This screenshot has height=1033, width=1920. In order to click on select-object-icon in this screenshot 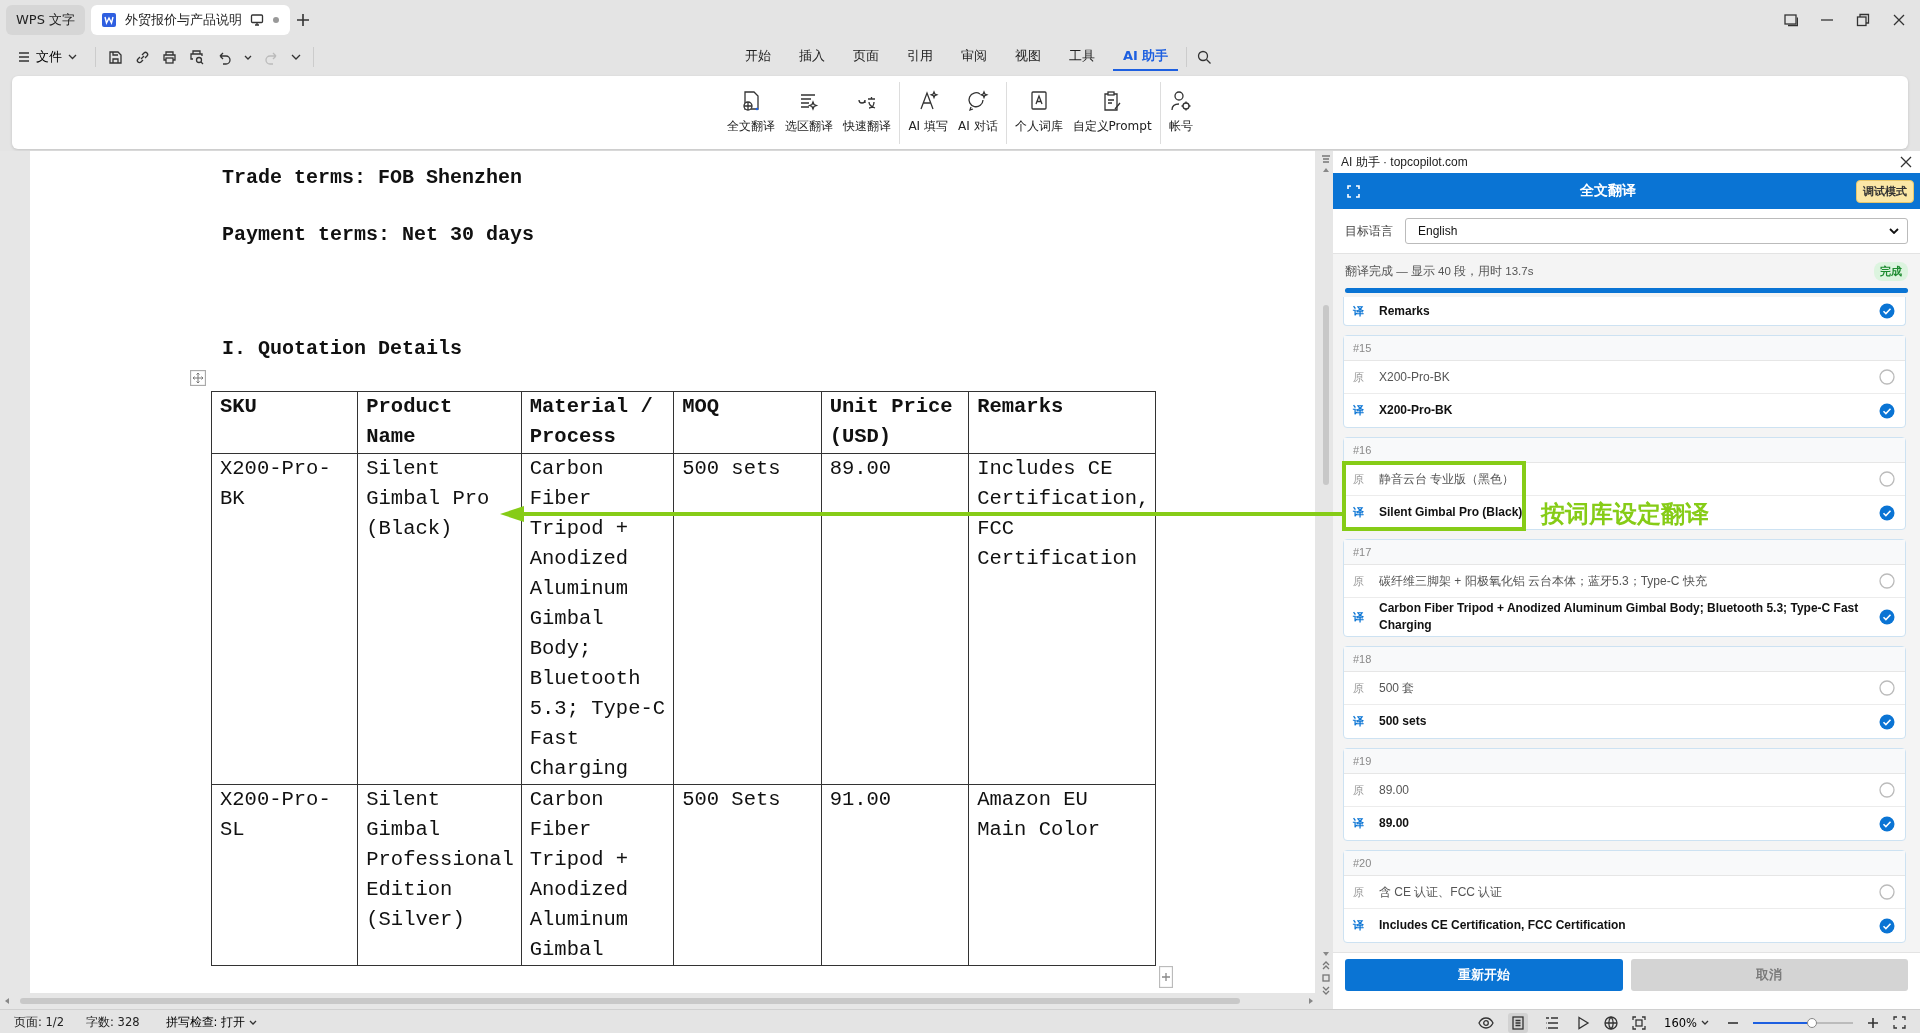, I will do `click(1325, 978)`.